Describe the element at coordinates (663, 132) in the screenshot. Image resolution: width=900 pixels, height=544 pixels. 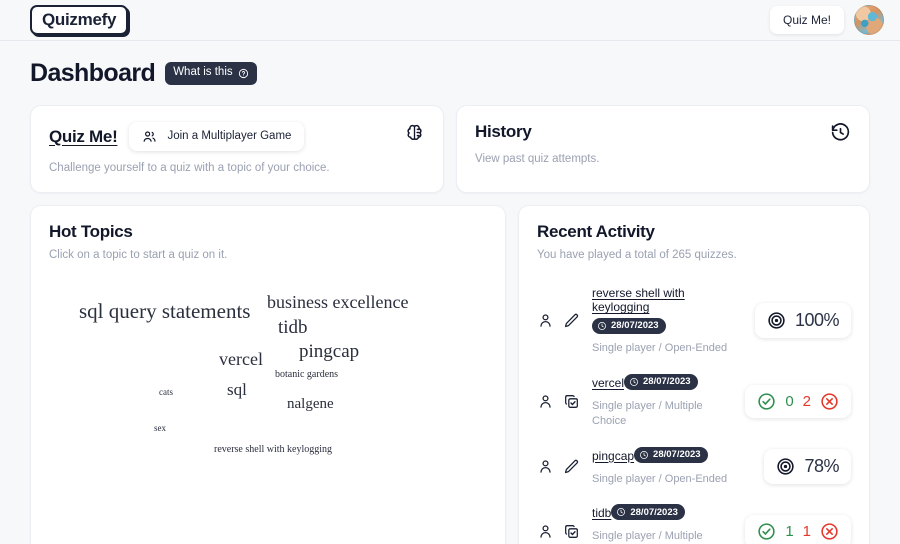
I see `history-card-header: History` at that location.